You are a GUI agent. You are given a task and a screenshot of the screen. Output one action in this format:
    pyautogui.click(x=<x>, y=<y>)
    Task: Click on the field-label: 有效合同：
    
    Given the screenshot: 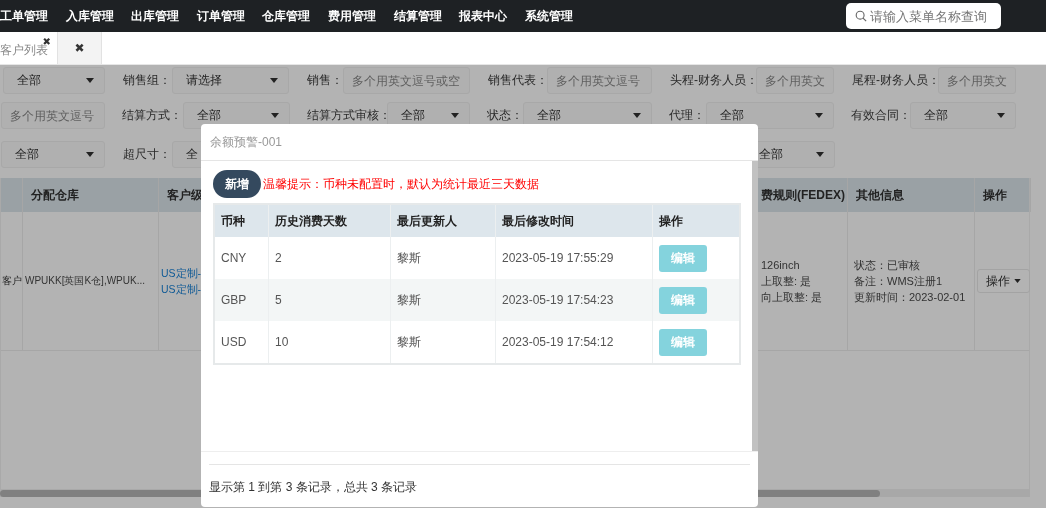 What is the action you would take?
    pyautogui.click(x=880, y=115)
    